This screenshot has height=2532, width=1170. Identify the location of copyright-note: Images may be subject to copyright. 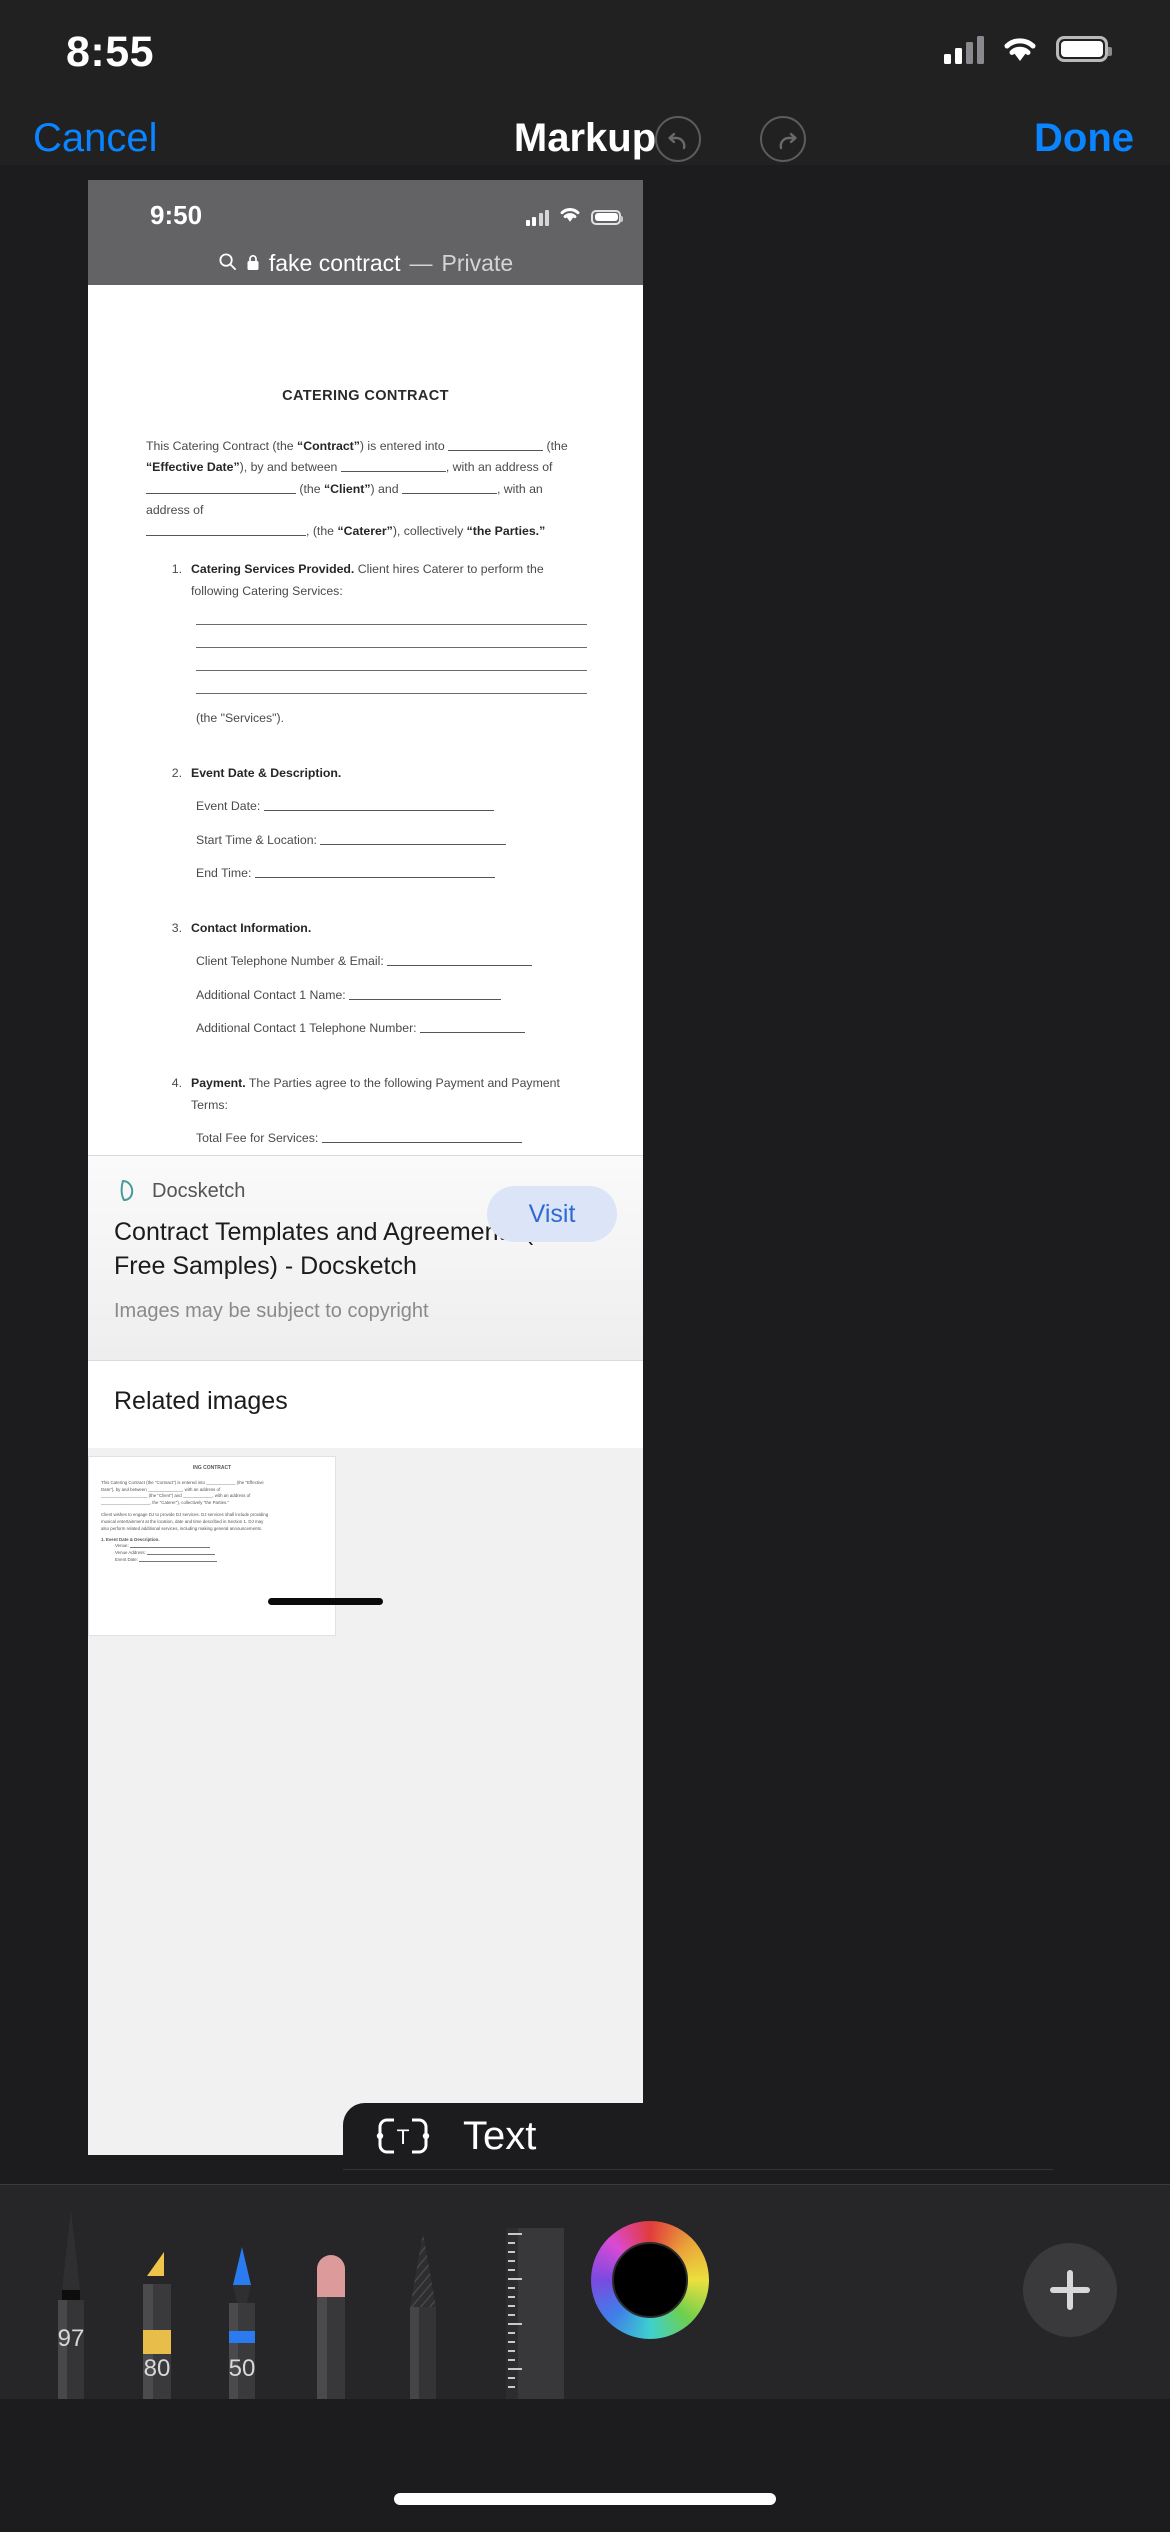
(271, 1310).